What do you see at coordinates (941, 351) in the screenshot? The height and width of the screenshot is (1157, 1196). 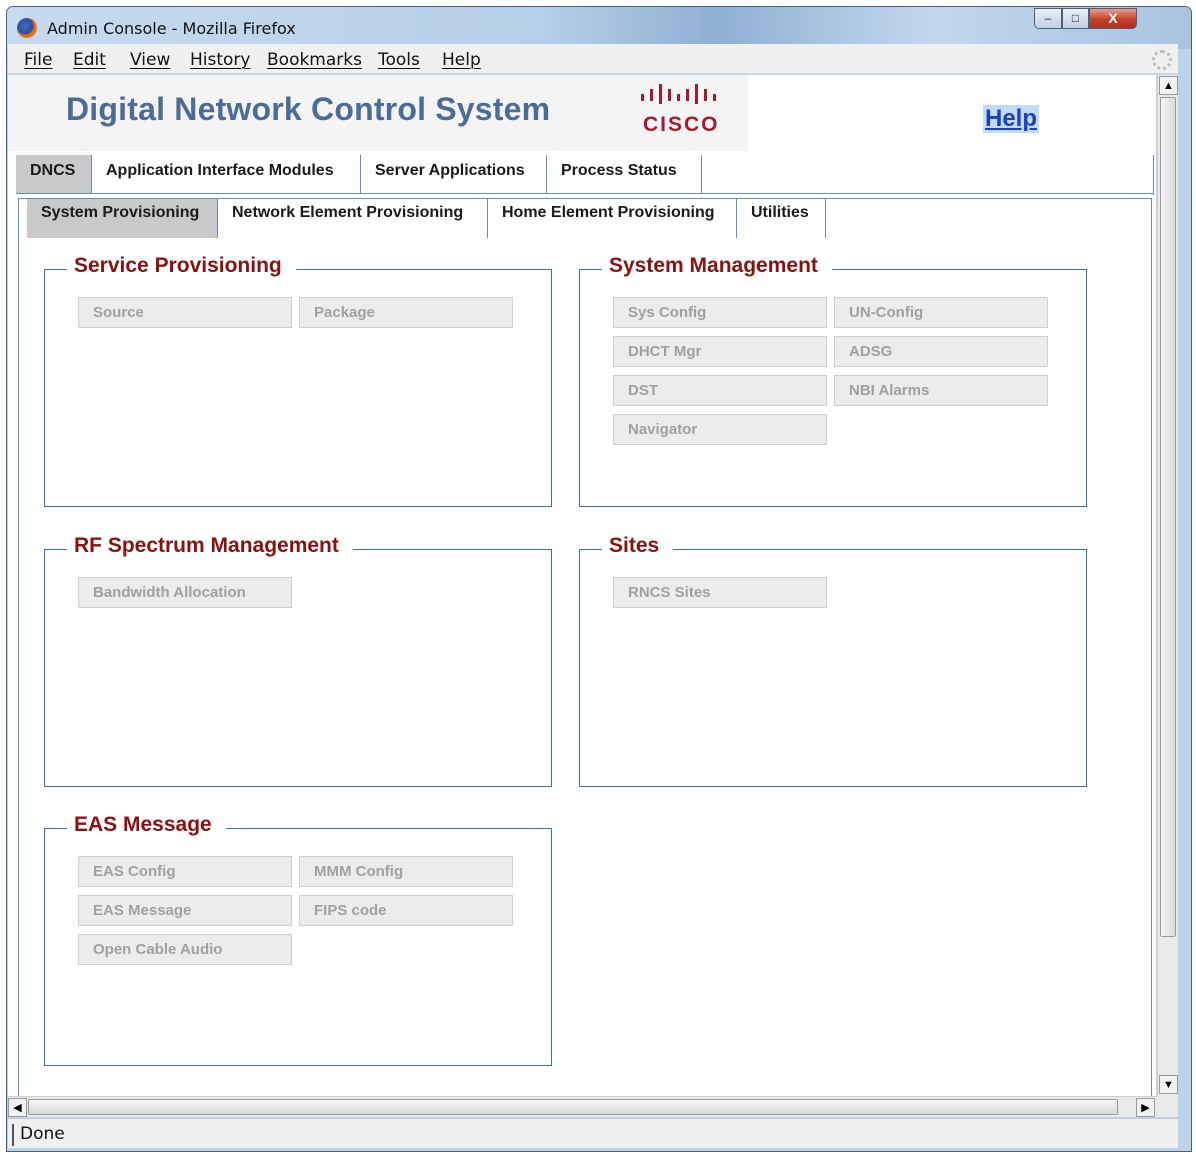 I see `adsg-button: ADSG` at bounding box center [941, 351].